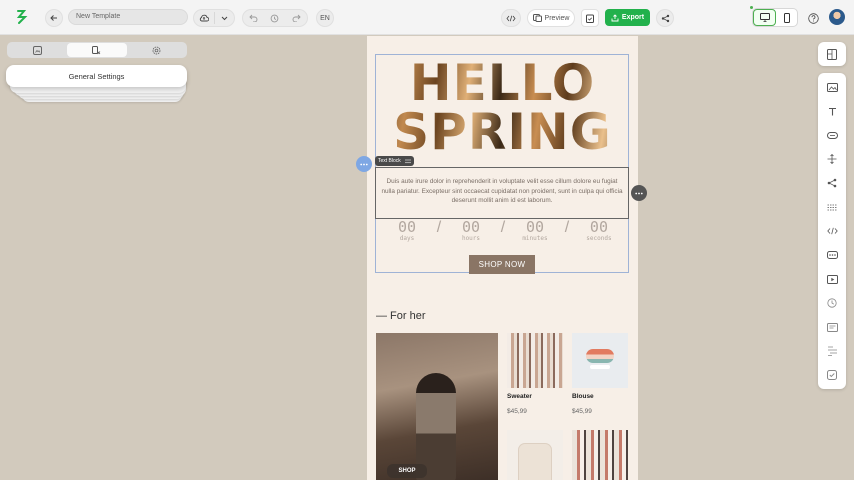 The width and height of the screenshot is (854, 480). Describe the element at coordinates (437, 406) in the screenshot. I see `feature-photo: SHOP` at that location.